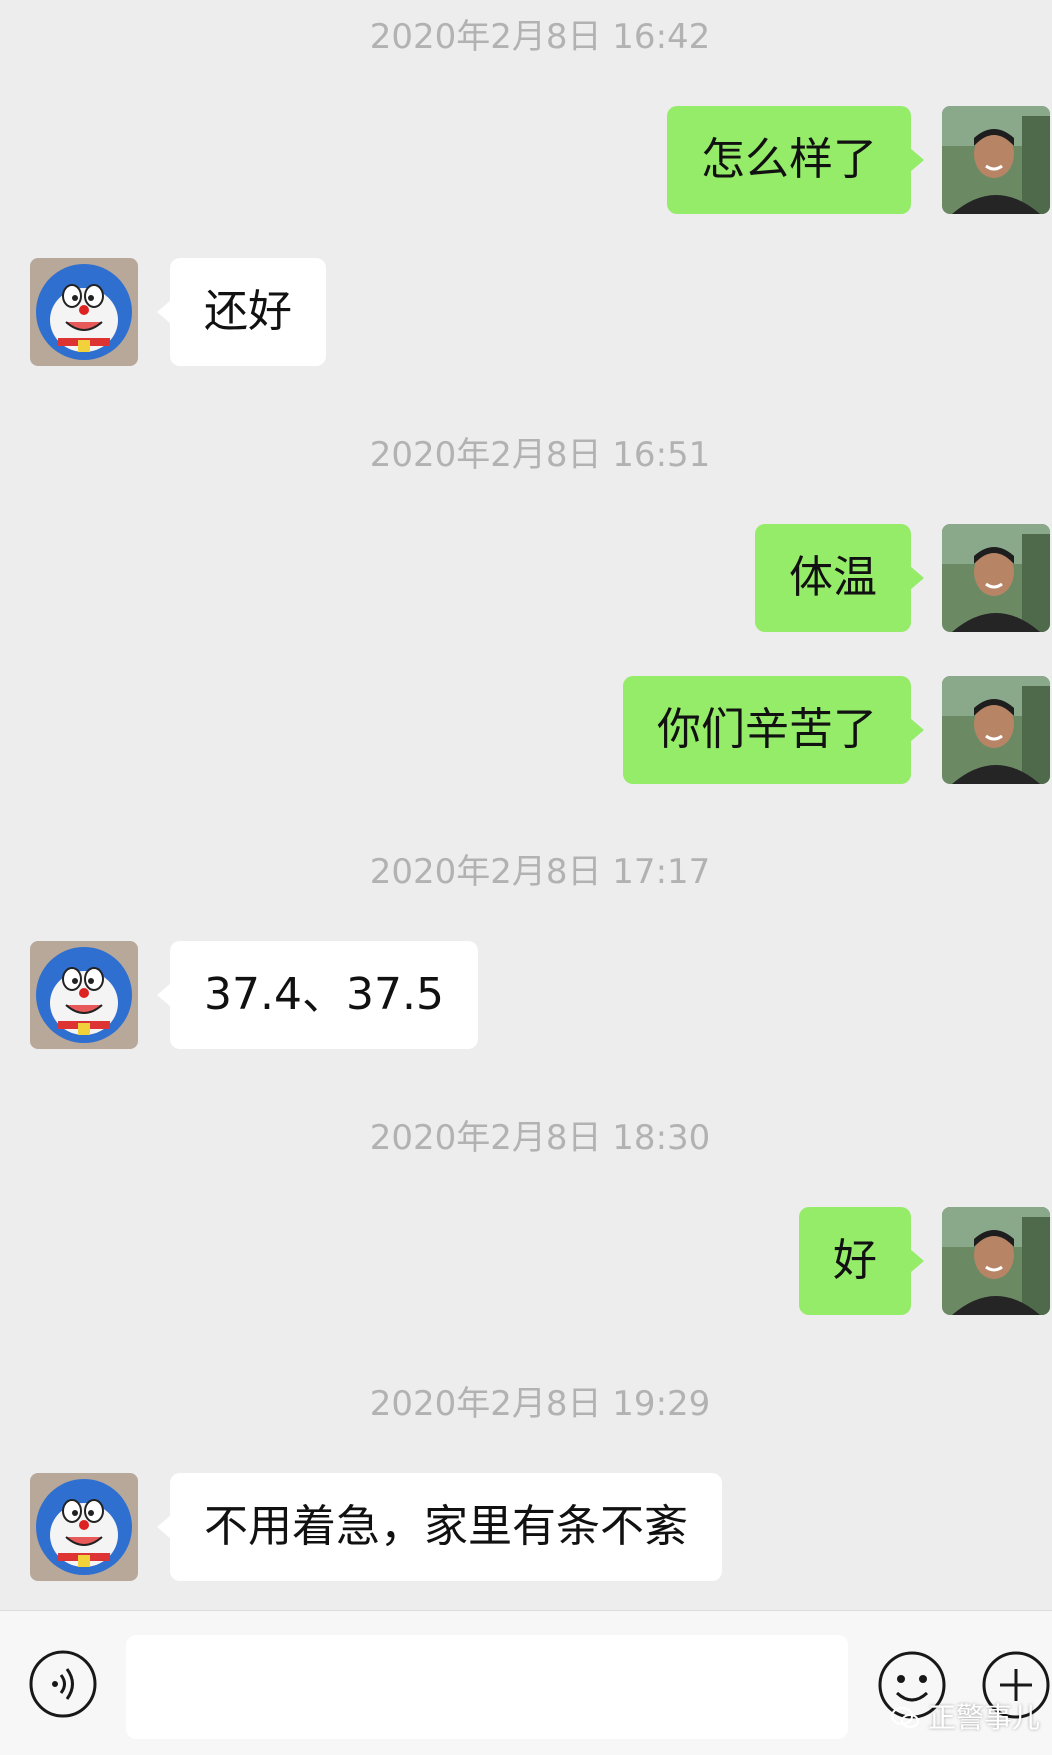  What do you see at coordinates (487, 1687) in the screenshot?
I see `message-input` at bounding box center [487, 1687].